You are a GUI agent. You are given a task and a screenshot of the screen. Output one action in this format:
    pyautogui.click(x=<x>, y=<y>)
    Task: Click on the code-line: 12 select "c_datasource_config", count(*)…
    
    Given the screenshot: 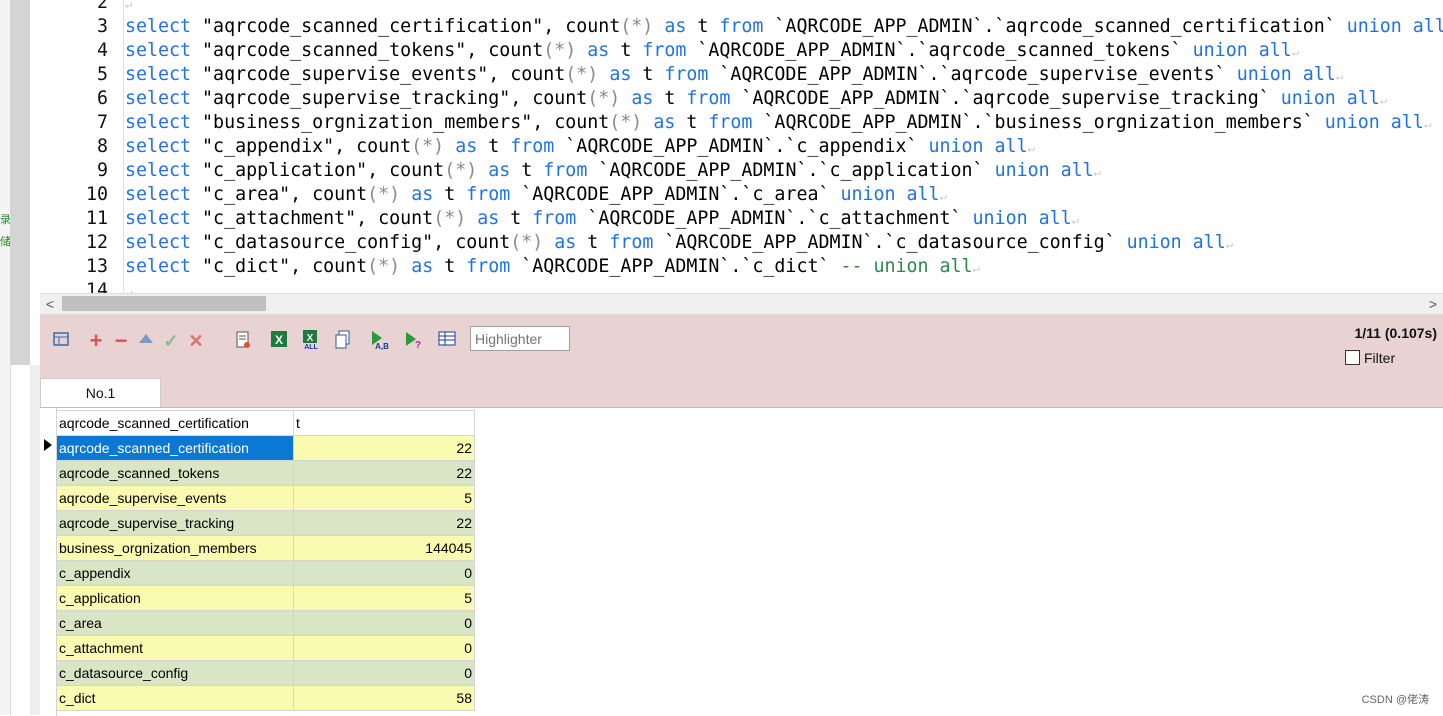 What is the action you would take?
    pyautogui.click(x=741, y=243)
    